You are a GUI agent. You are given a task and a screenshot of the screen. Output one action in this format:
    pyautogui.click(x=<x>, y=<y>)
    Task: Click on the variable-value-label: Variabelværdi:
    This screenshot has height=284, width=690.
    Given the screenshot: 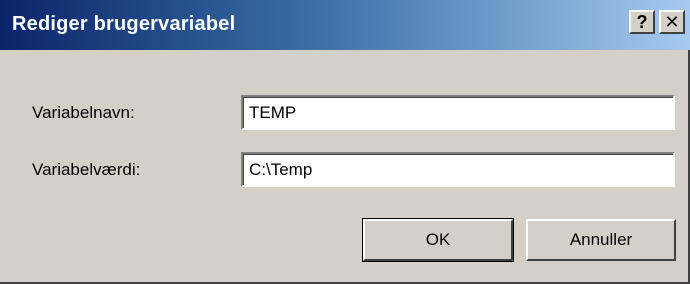 What is the action you would take?
    pyautogui.click(x=86, y=169)
    